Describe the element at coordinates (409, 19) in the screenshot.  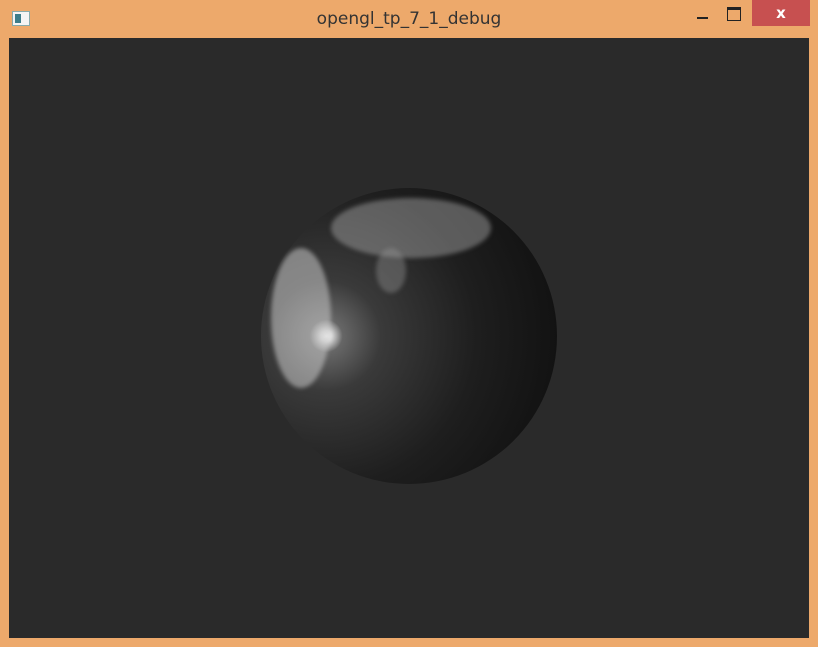
I see `title-bar: opengl_tp_7_1_debug x` at that location.